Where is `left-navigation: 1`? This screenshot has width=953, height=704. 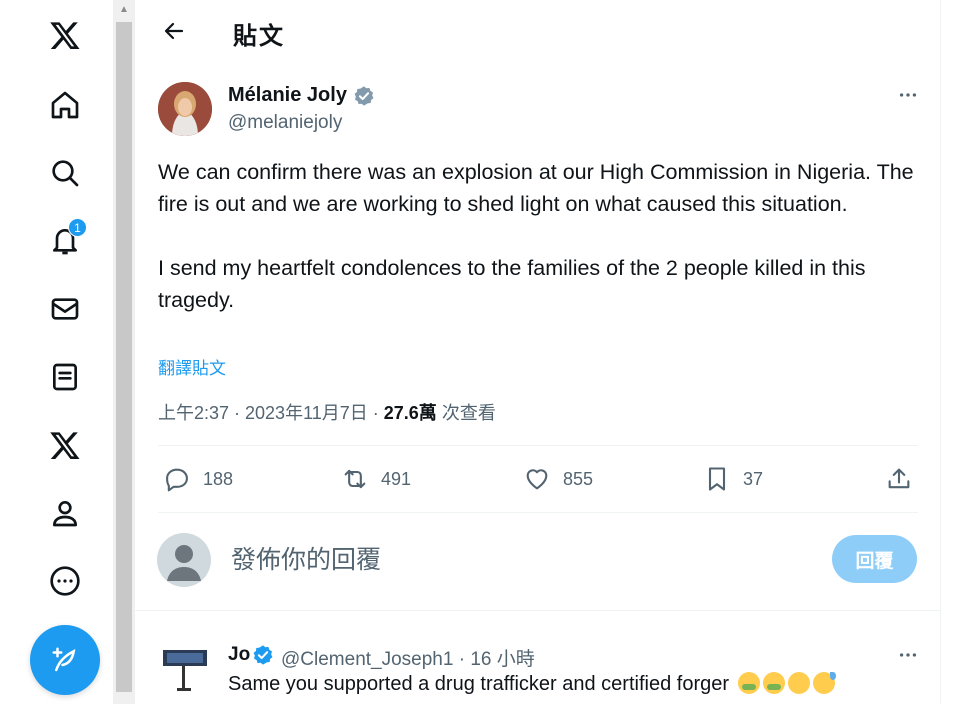
left-navigation: 1 is located at coordinates (56, 352).